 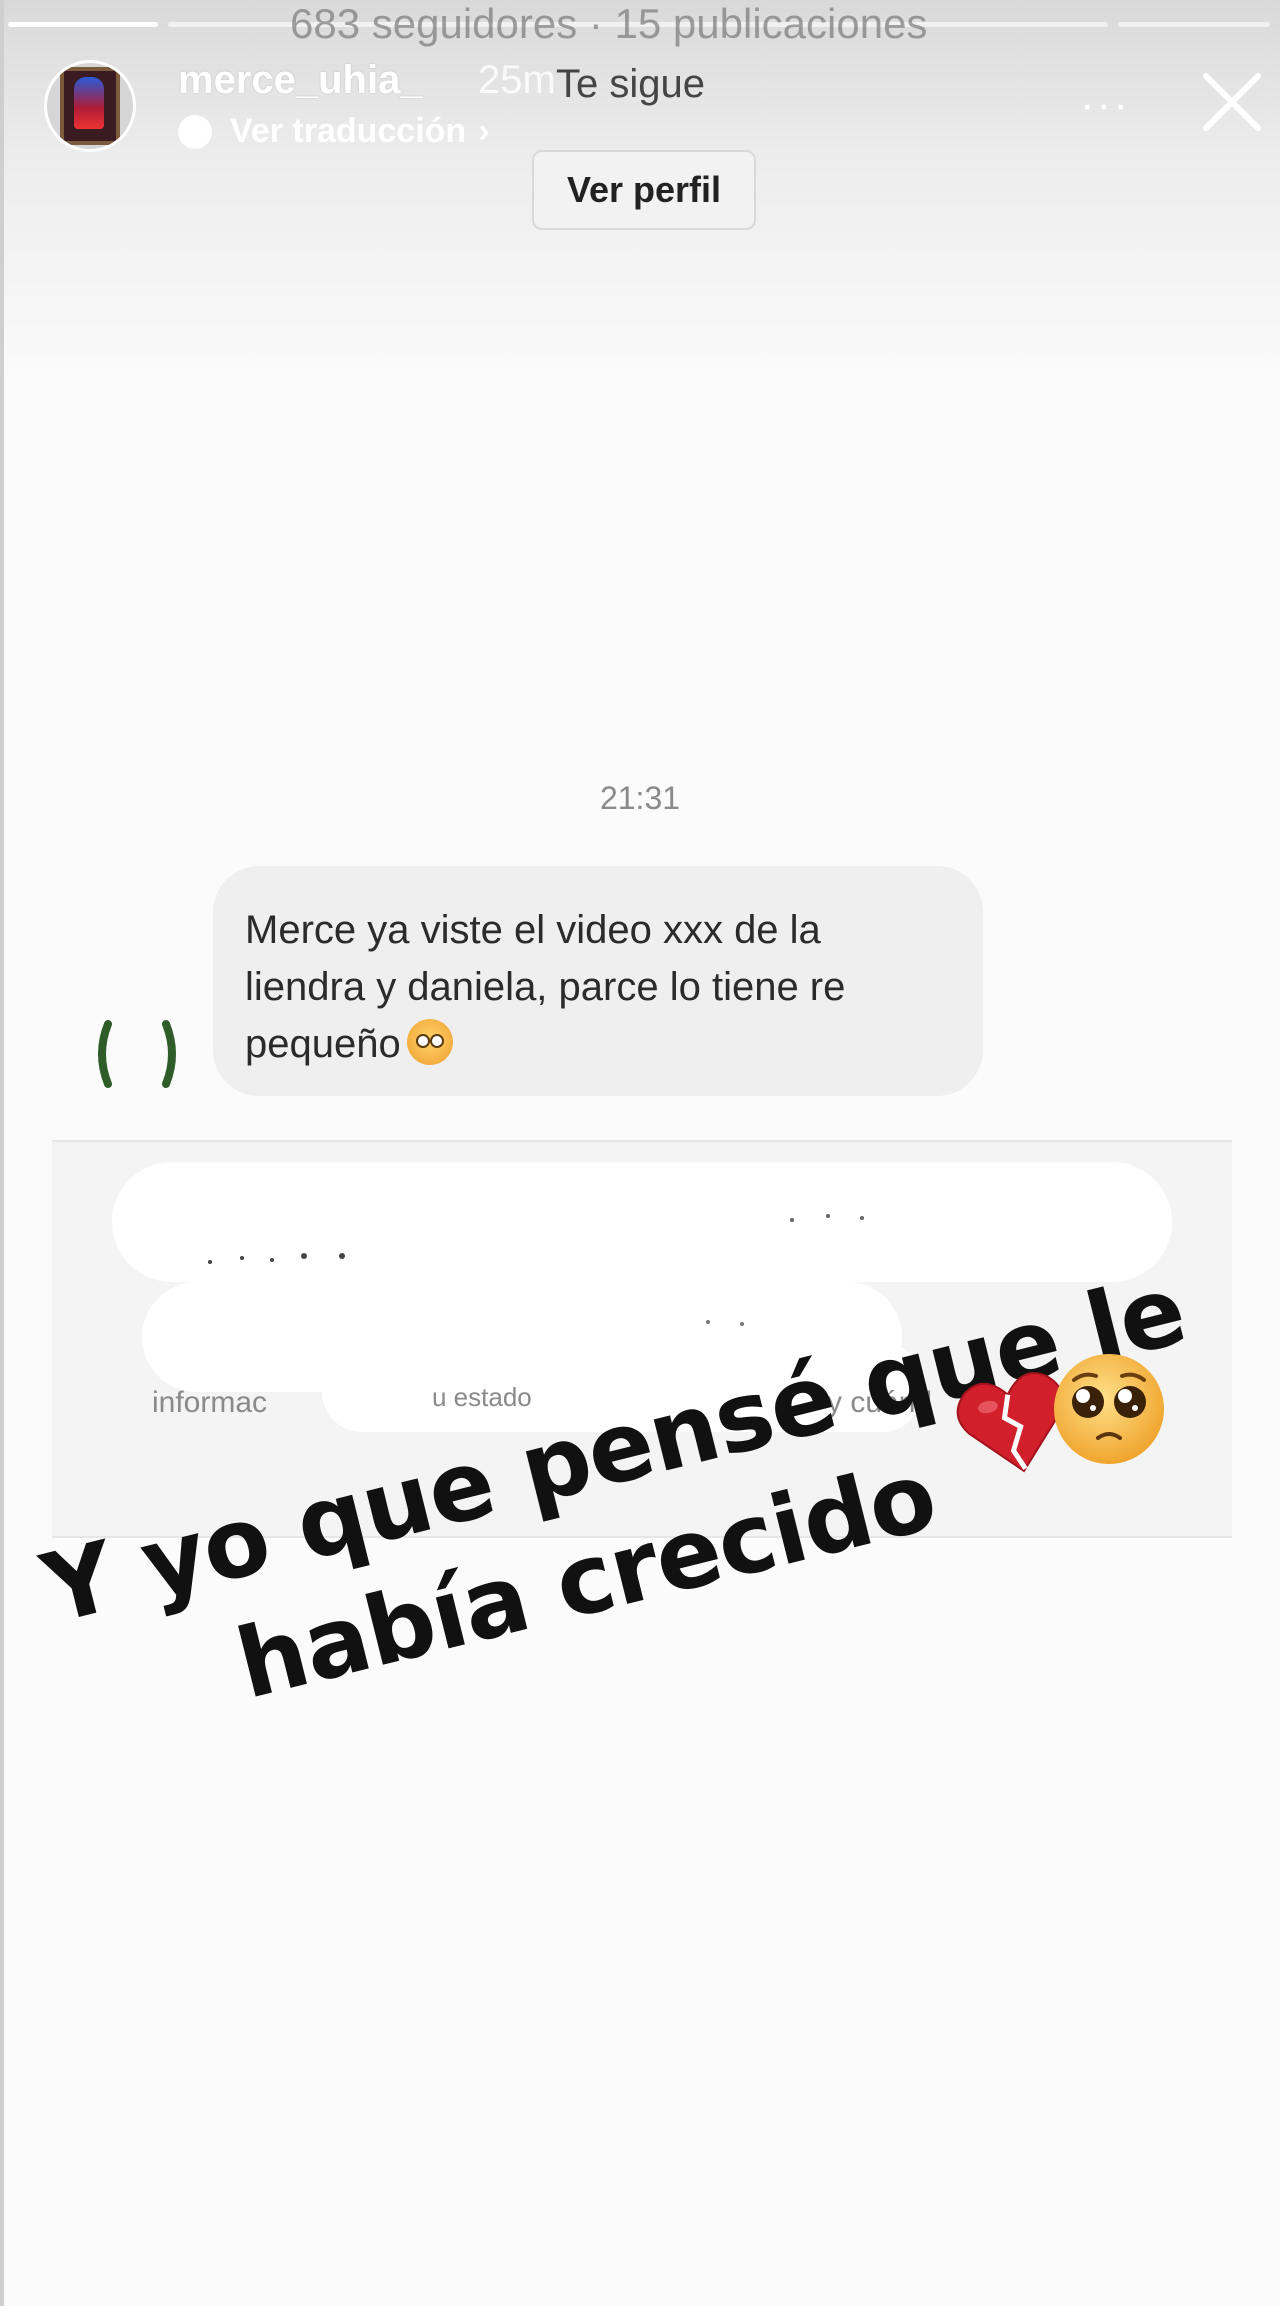 I want to click on chevron-right-icon: ›, so click(x=484, y=131).